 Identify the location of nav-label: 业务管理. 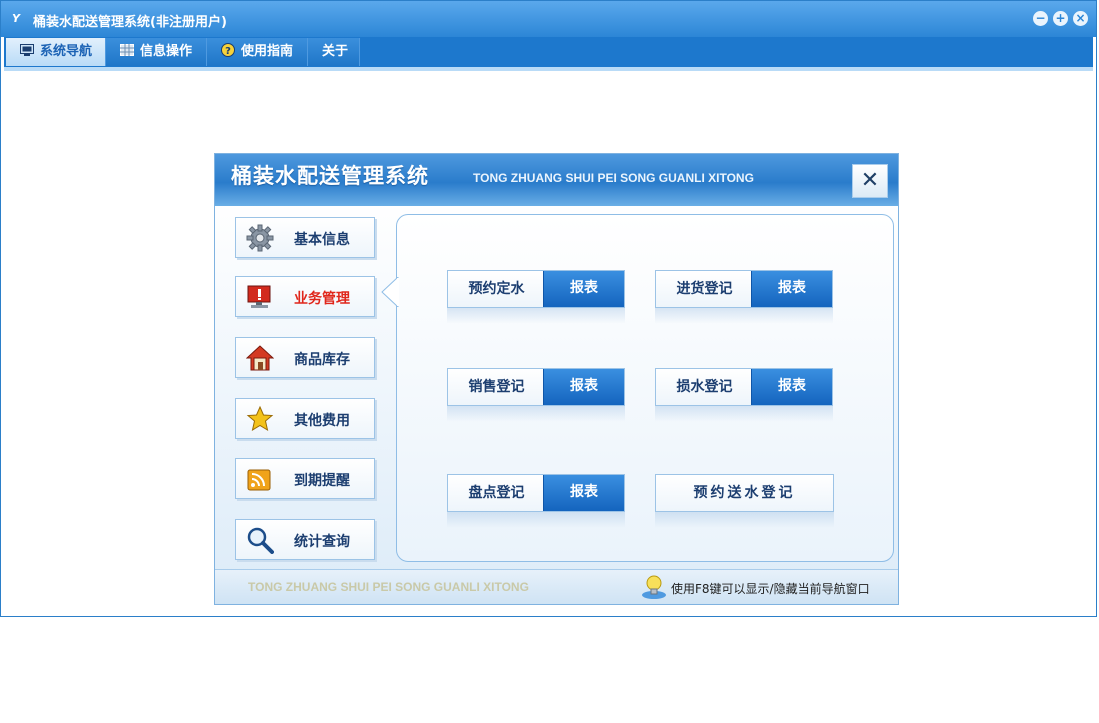
(322, 299).